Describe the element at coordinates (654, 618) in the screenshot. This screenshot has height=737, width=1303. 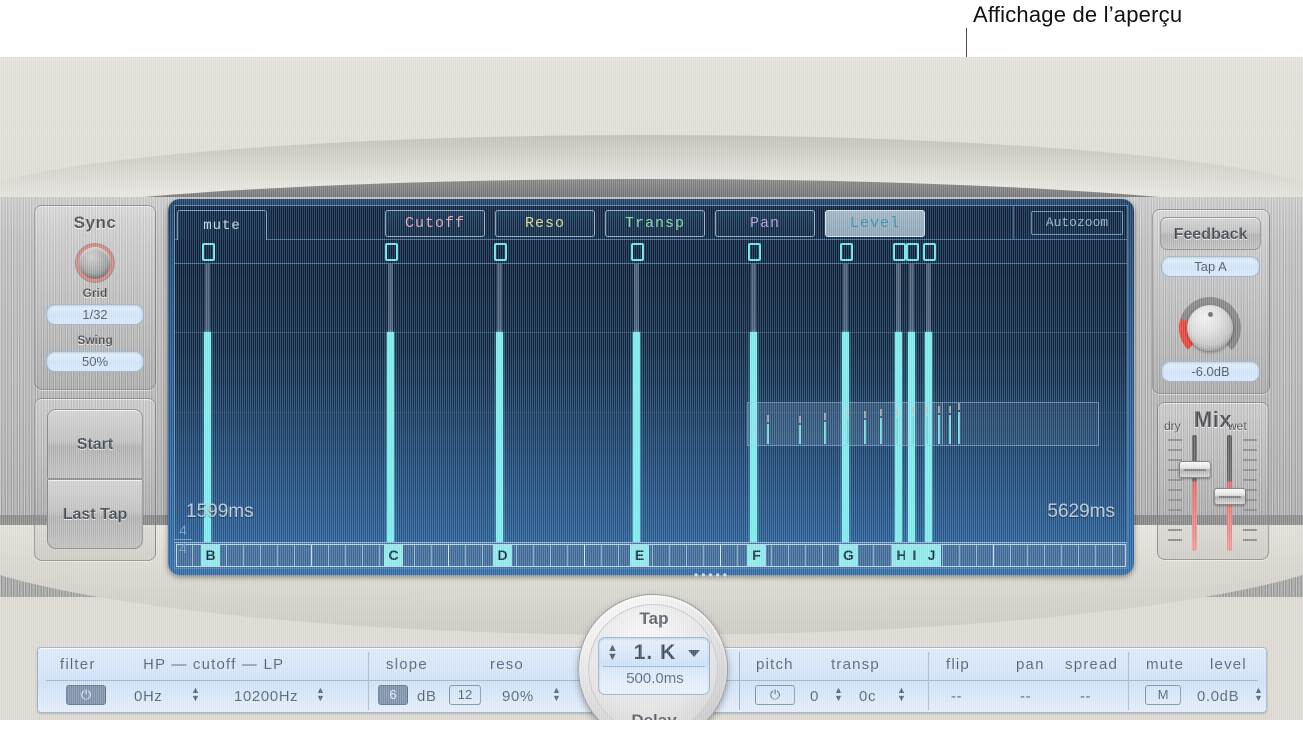
I see `tap-widget-top-label: Tap` at that location.